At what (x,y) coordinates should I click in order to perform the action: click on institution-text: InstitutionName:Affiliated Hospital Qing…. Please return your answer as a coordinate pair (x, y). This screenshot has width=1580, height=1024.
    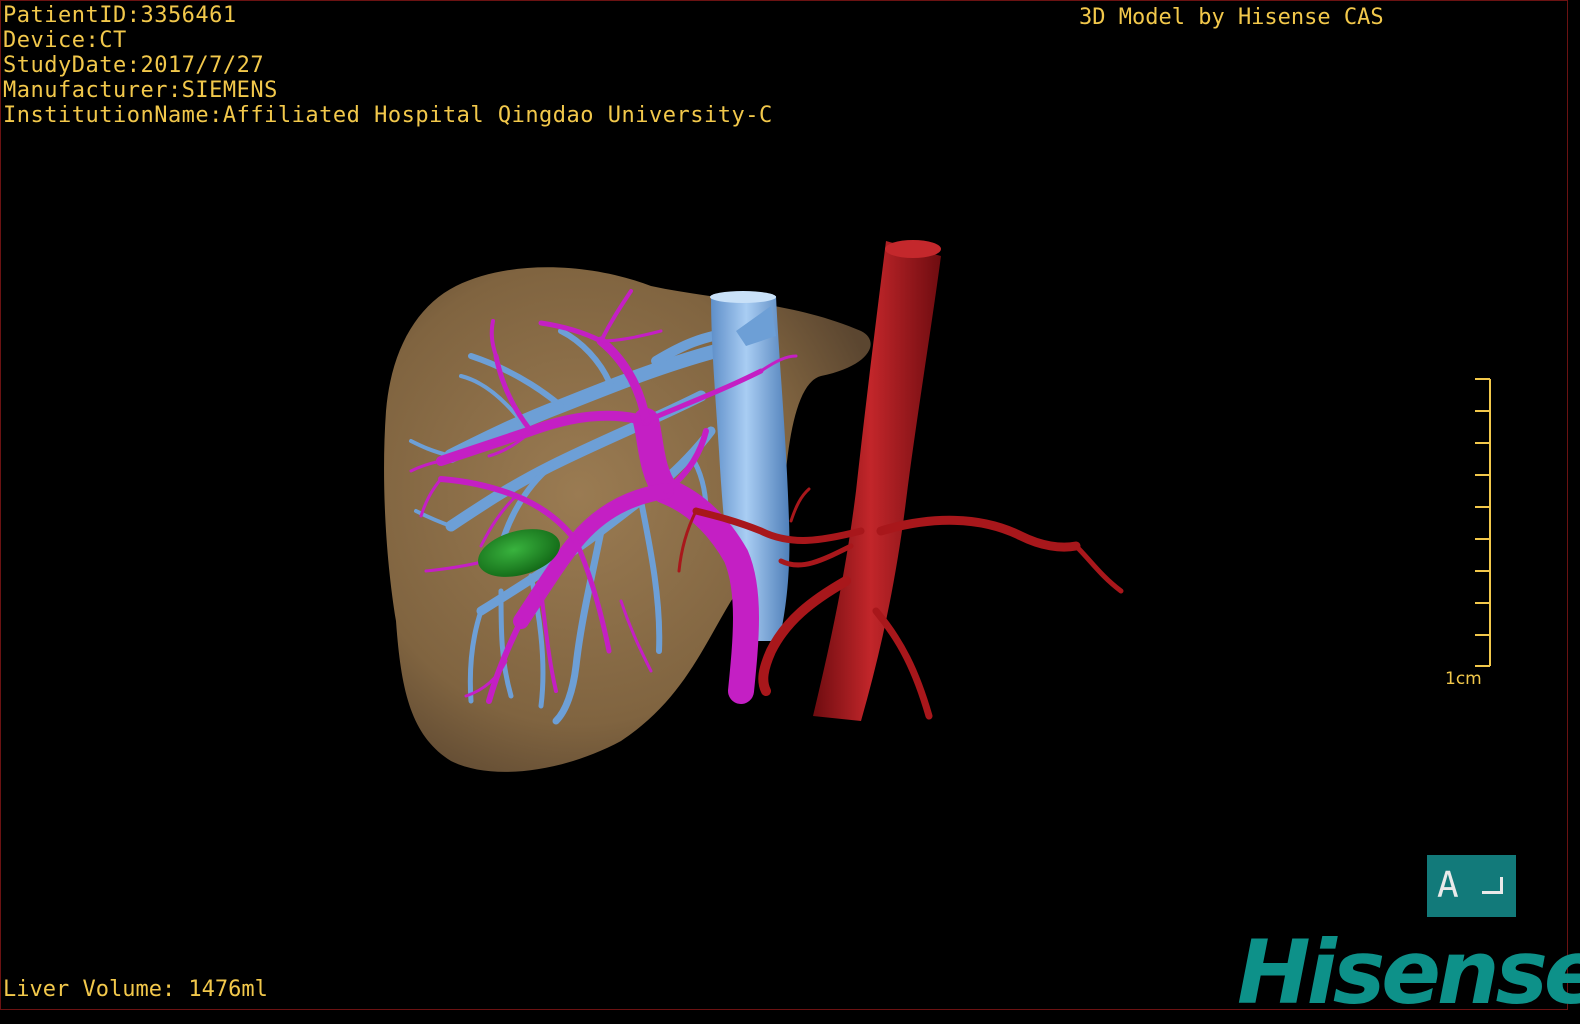
    Looking at the image, I should click on (388, 115).